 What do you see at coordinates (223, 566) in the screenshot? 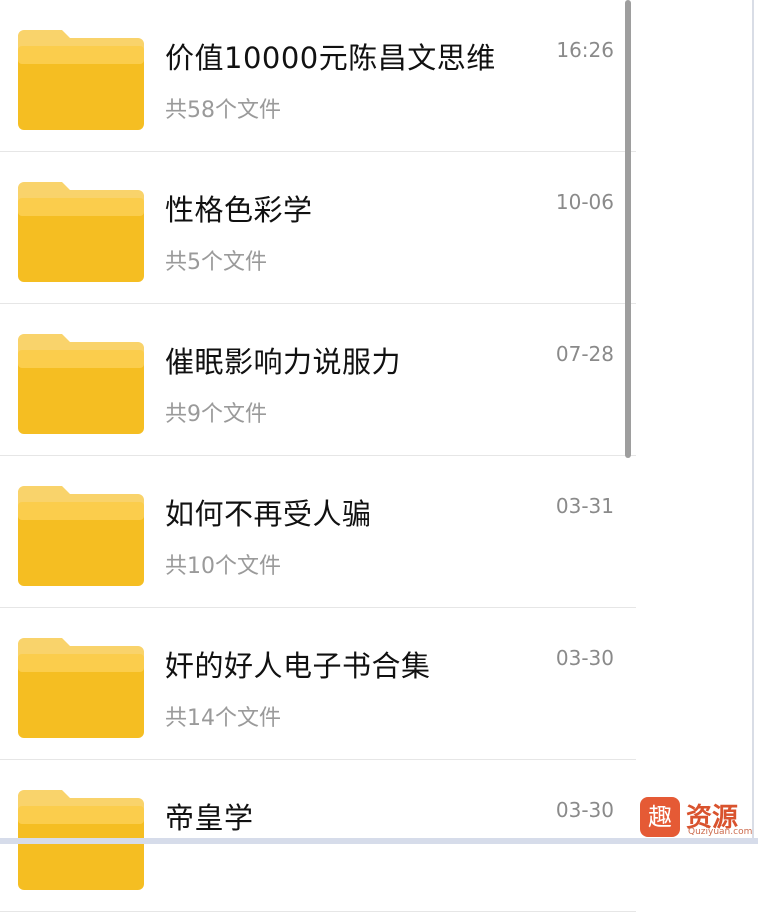
I see `folder-subtitle: 共10个文件` at bounding box center [223, 566].